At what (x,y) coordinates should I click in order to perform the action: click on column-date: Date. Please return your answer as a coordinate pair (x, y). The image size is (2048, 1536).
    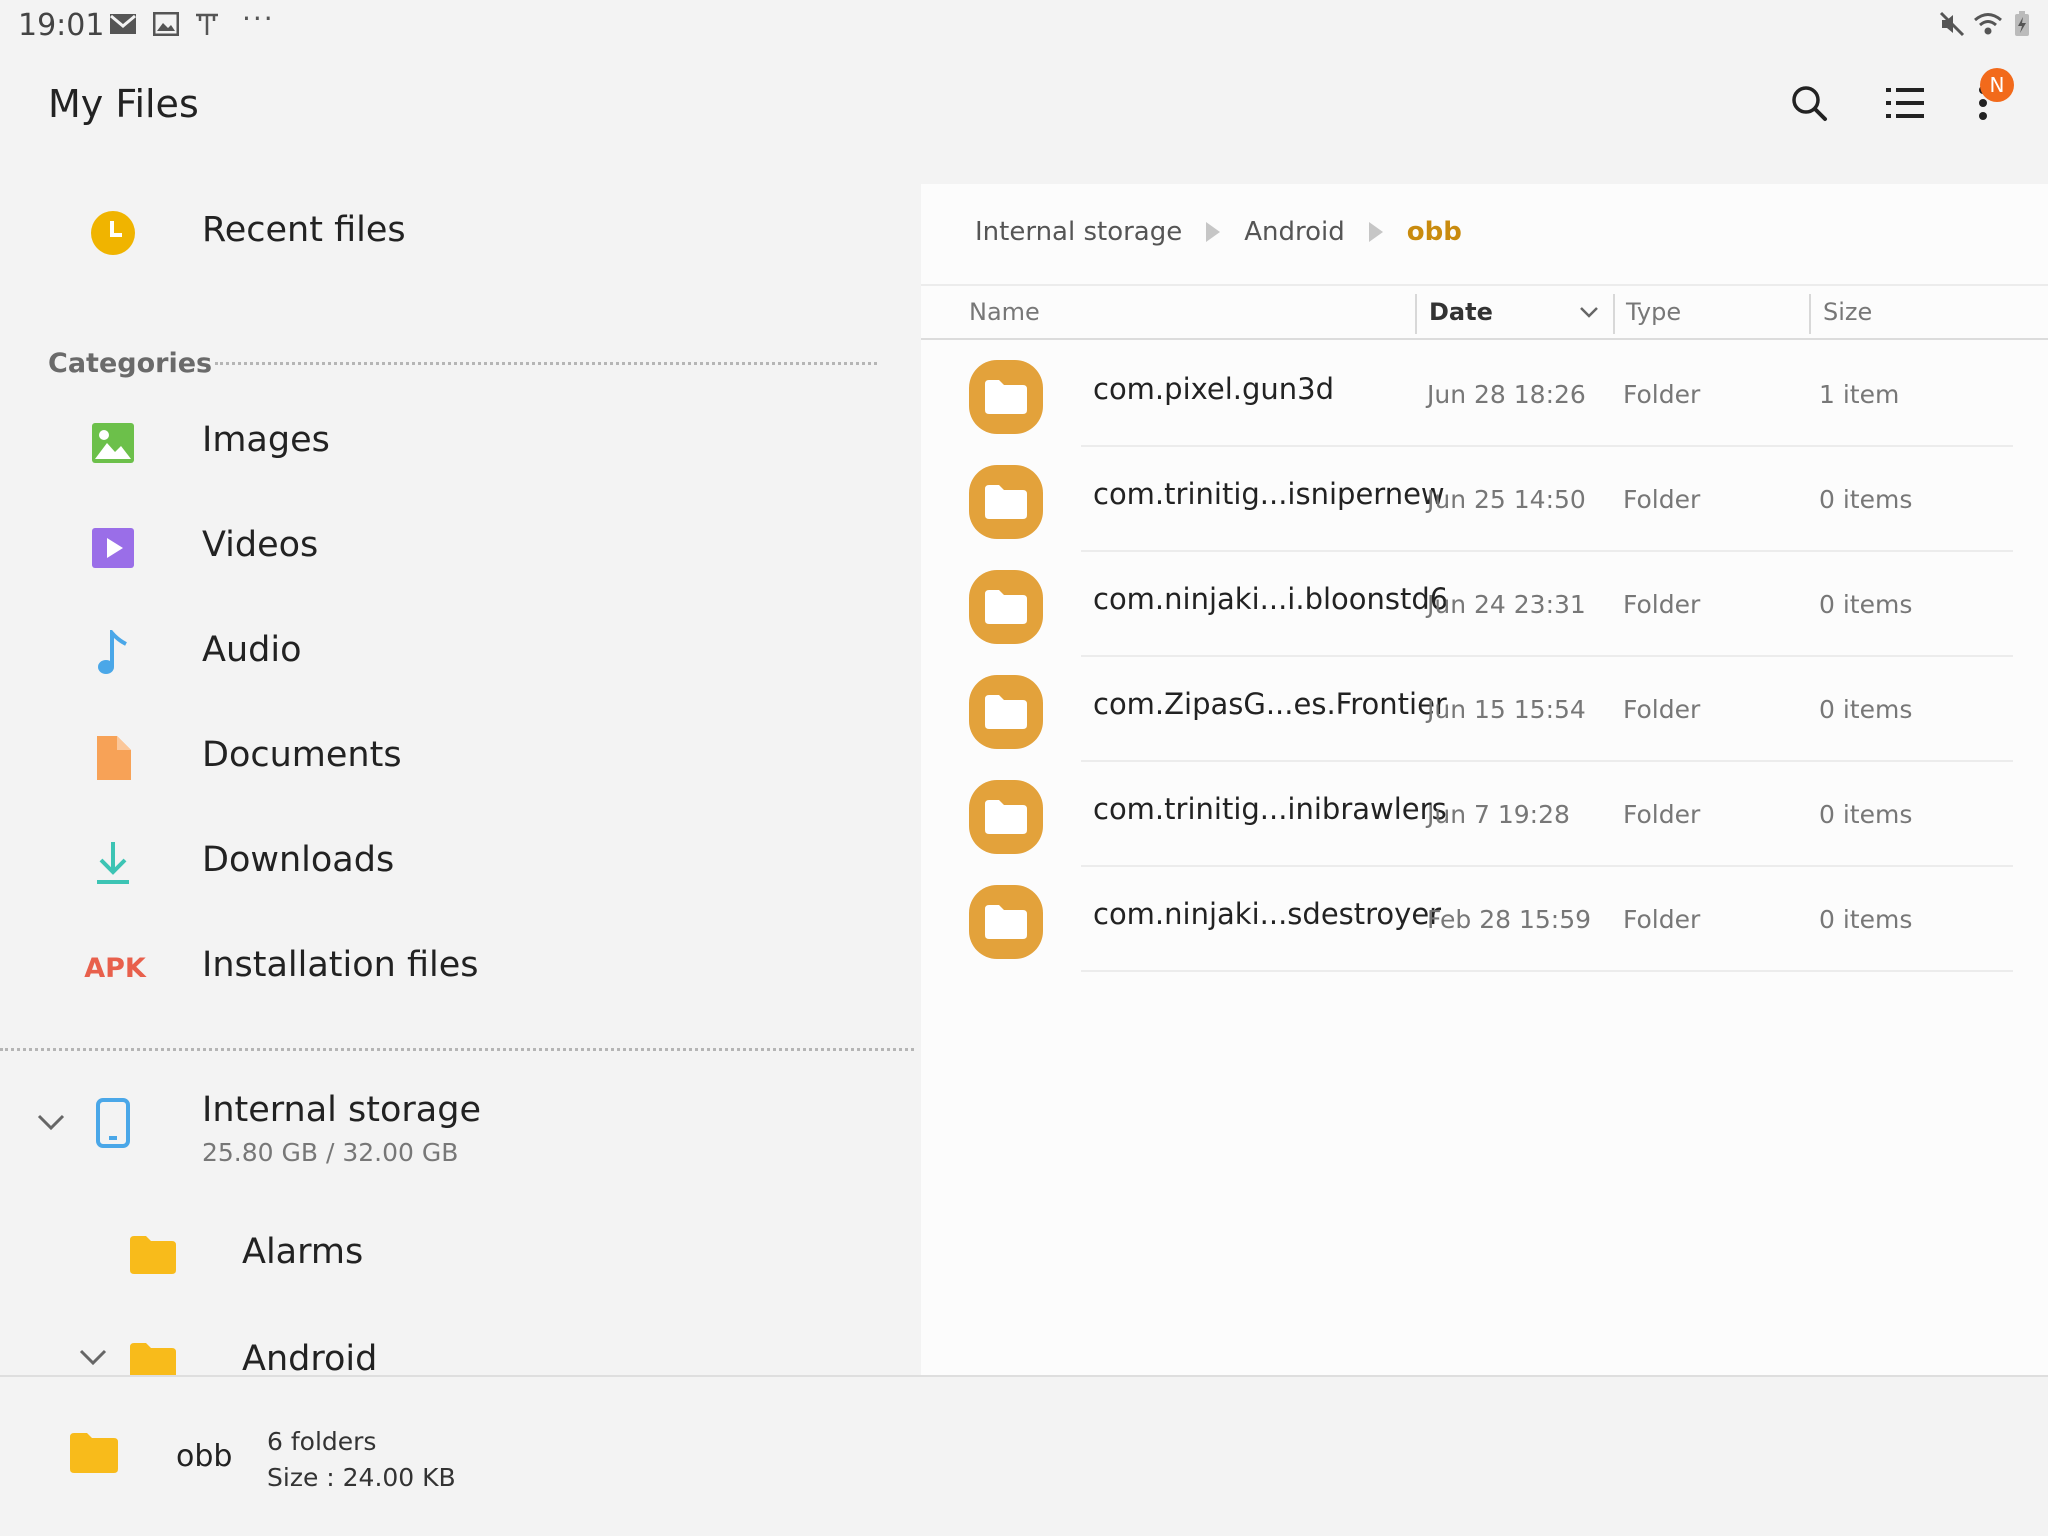
    Looking at the image, I should click on (1519, 312).